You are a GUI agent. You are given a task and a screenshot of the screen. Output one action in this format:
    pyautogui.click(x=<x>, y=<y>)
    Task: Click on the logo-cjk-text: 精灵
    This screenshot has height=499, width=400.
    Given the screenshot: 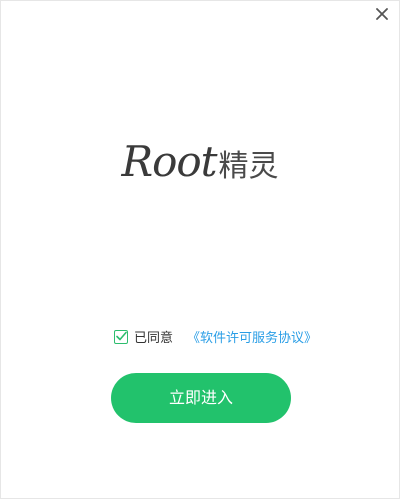 What is the action you would take?
    pyautogui.click(x=248, y=166)
    